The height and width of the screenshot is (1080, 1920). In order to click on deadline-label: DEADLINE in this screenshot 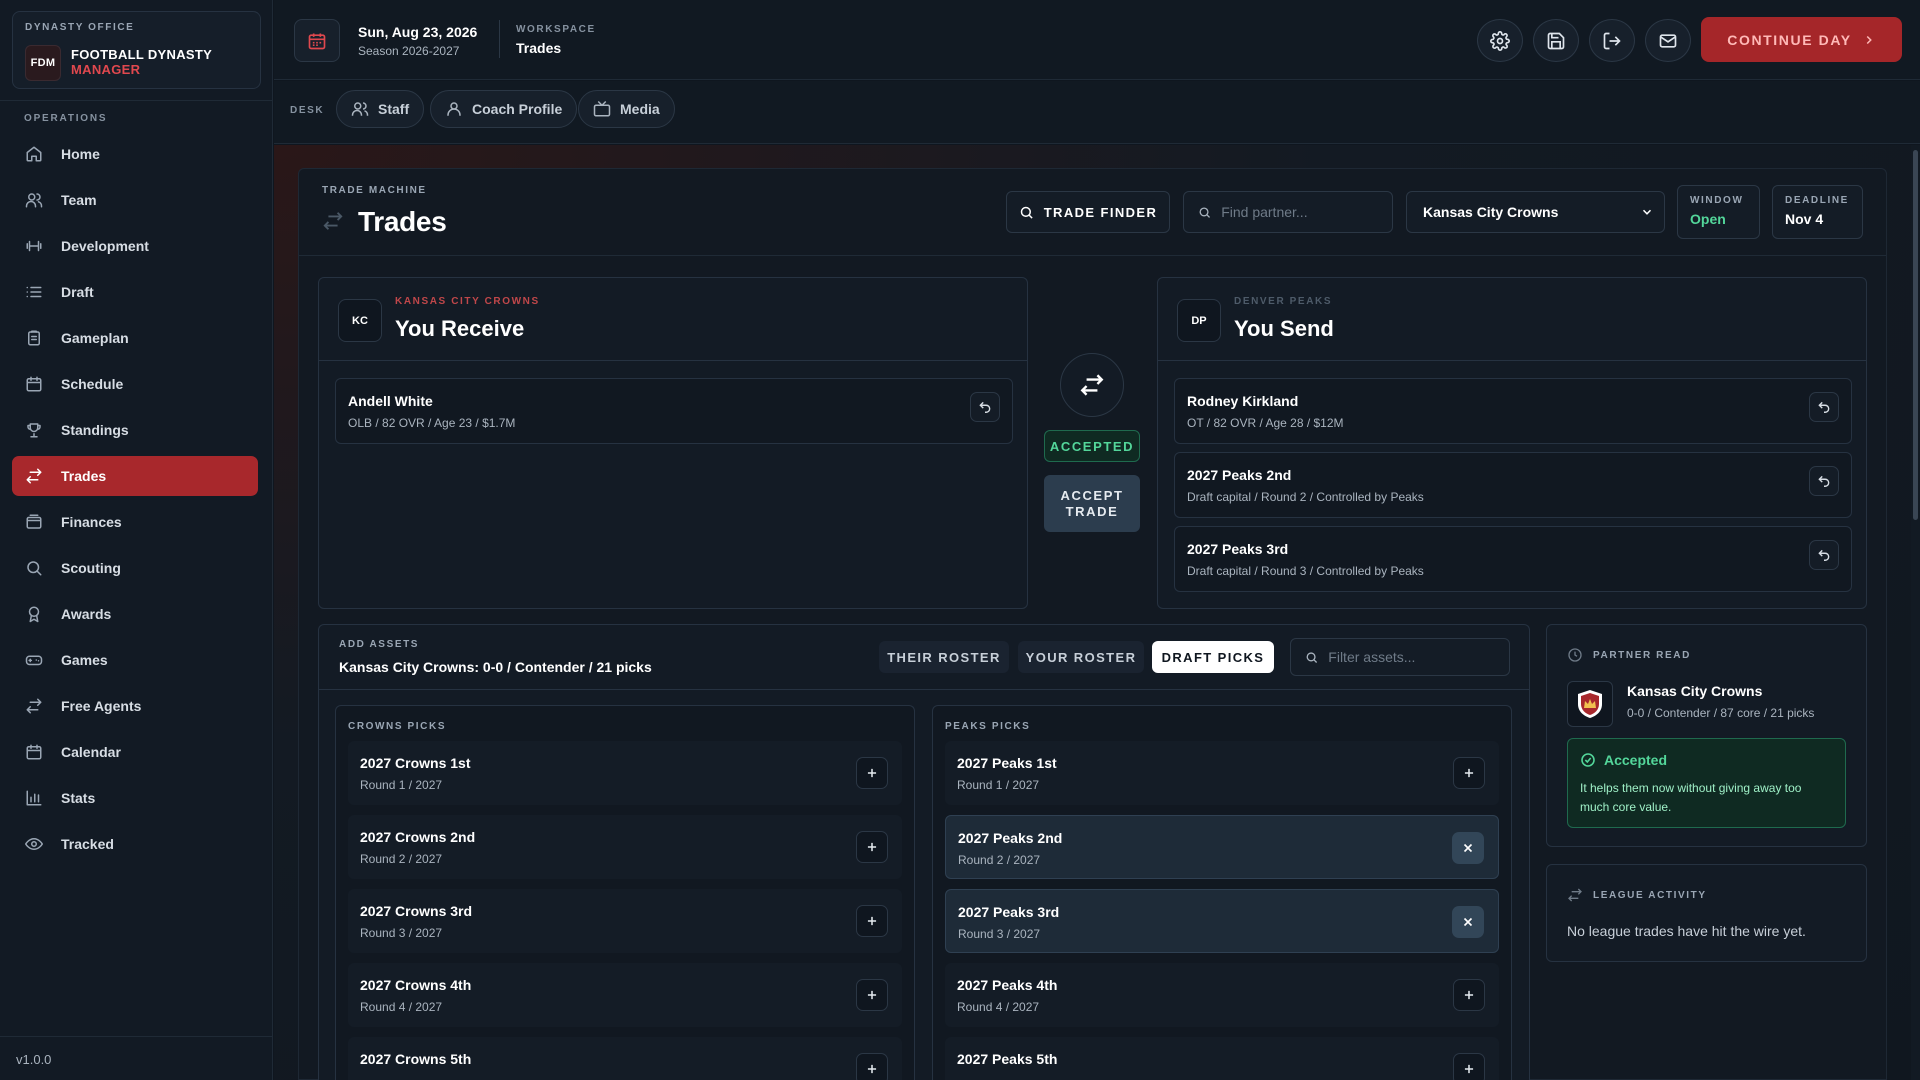, I will do `click(1817, 200)`.